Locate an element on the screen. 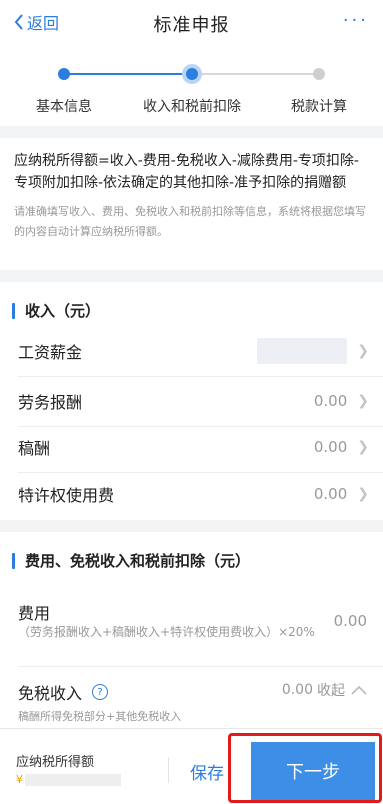 Image resolution: width=383 pixels, height=804 pixels. next-step-button: 下一步 is located at coordinates (313, 771).